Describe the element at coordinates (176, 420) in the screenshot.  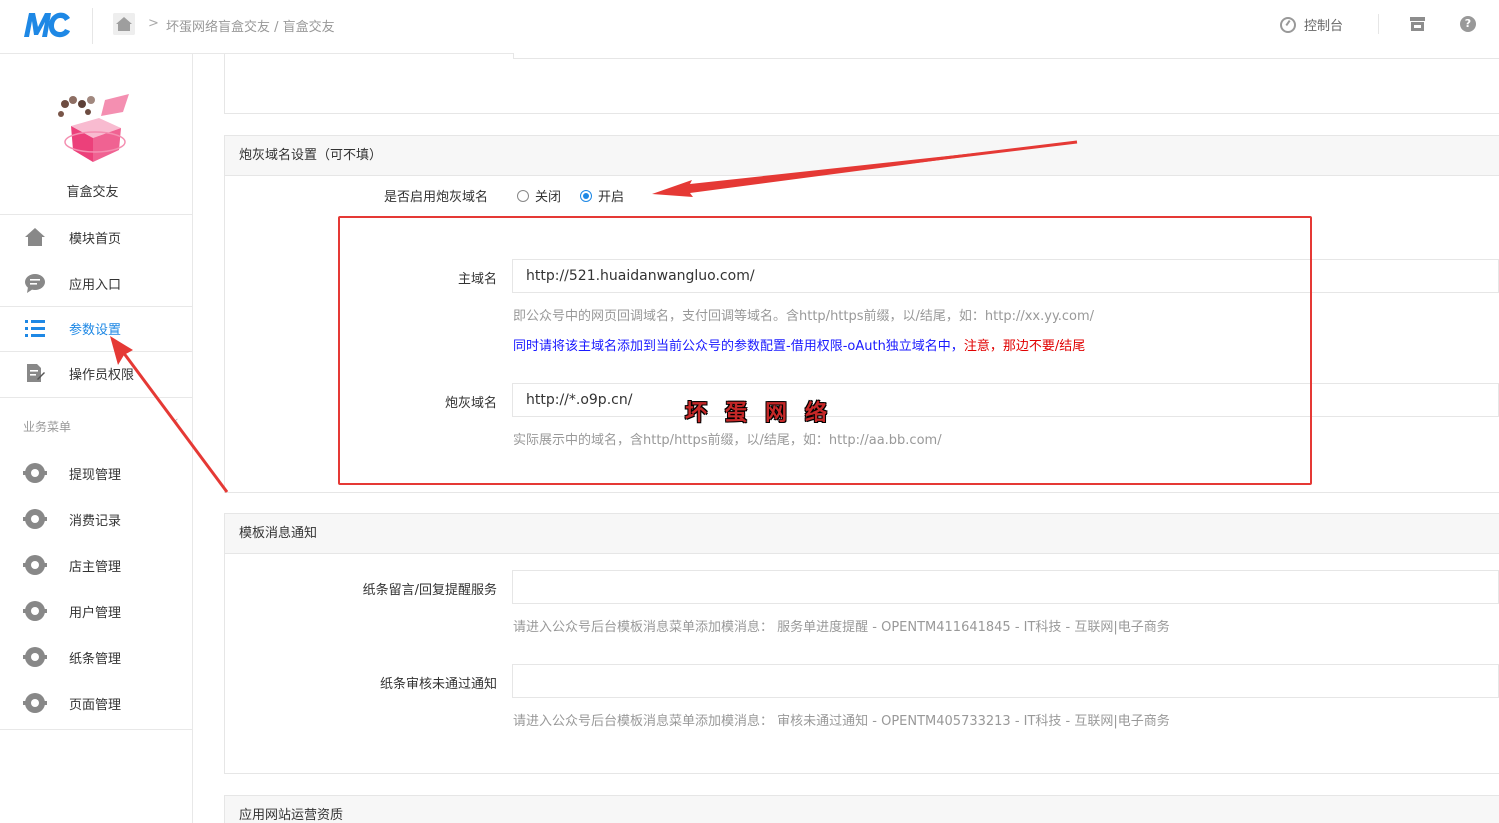
I see `chevron-icon: ‹` at that location.